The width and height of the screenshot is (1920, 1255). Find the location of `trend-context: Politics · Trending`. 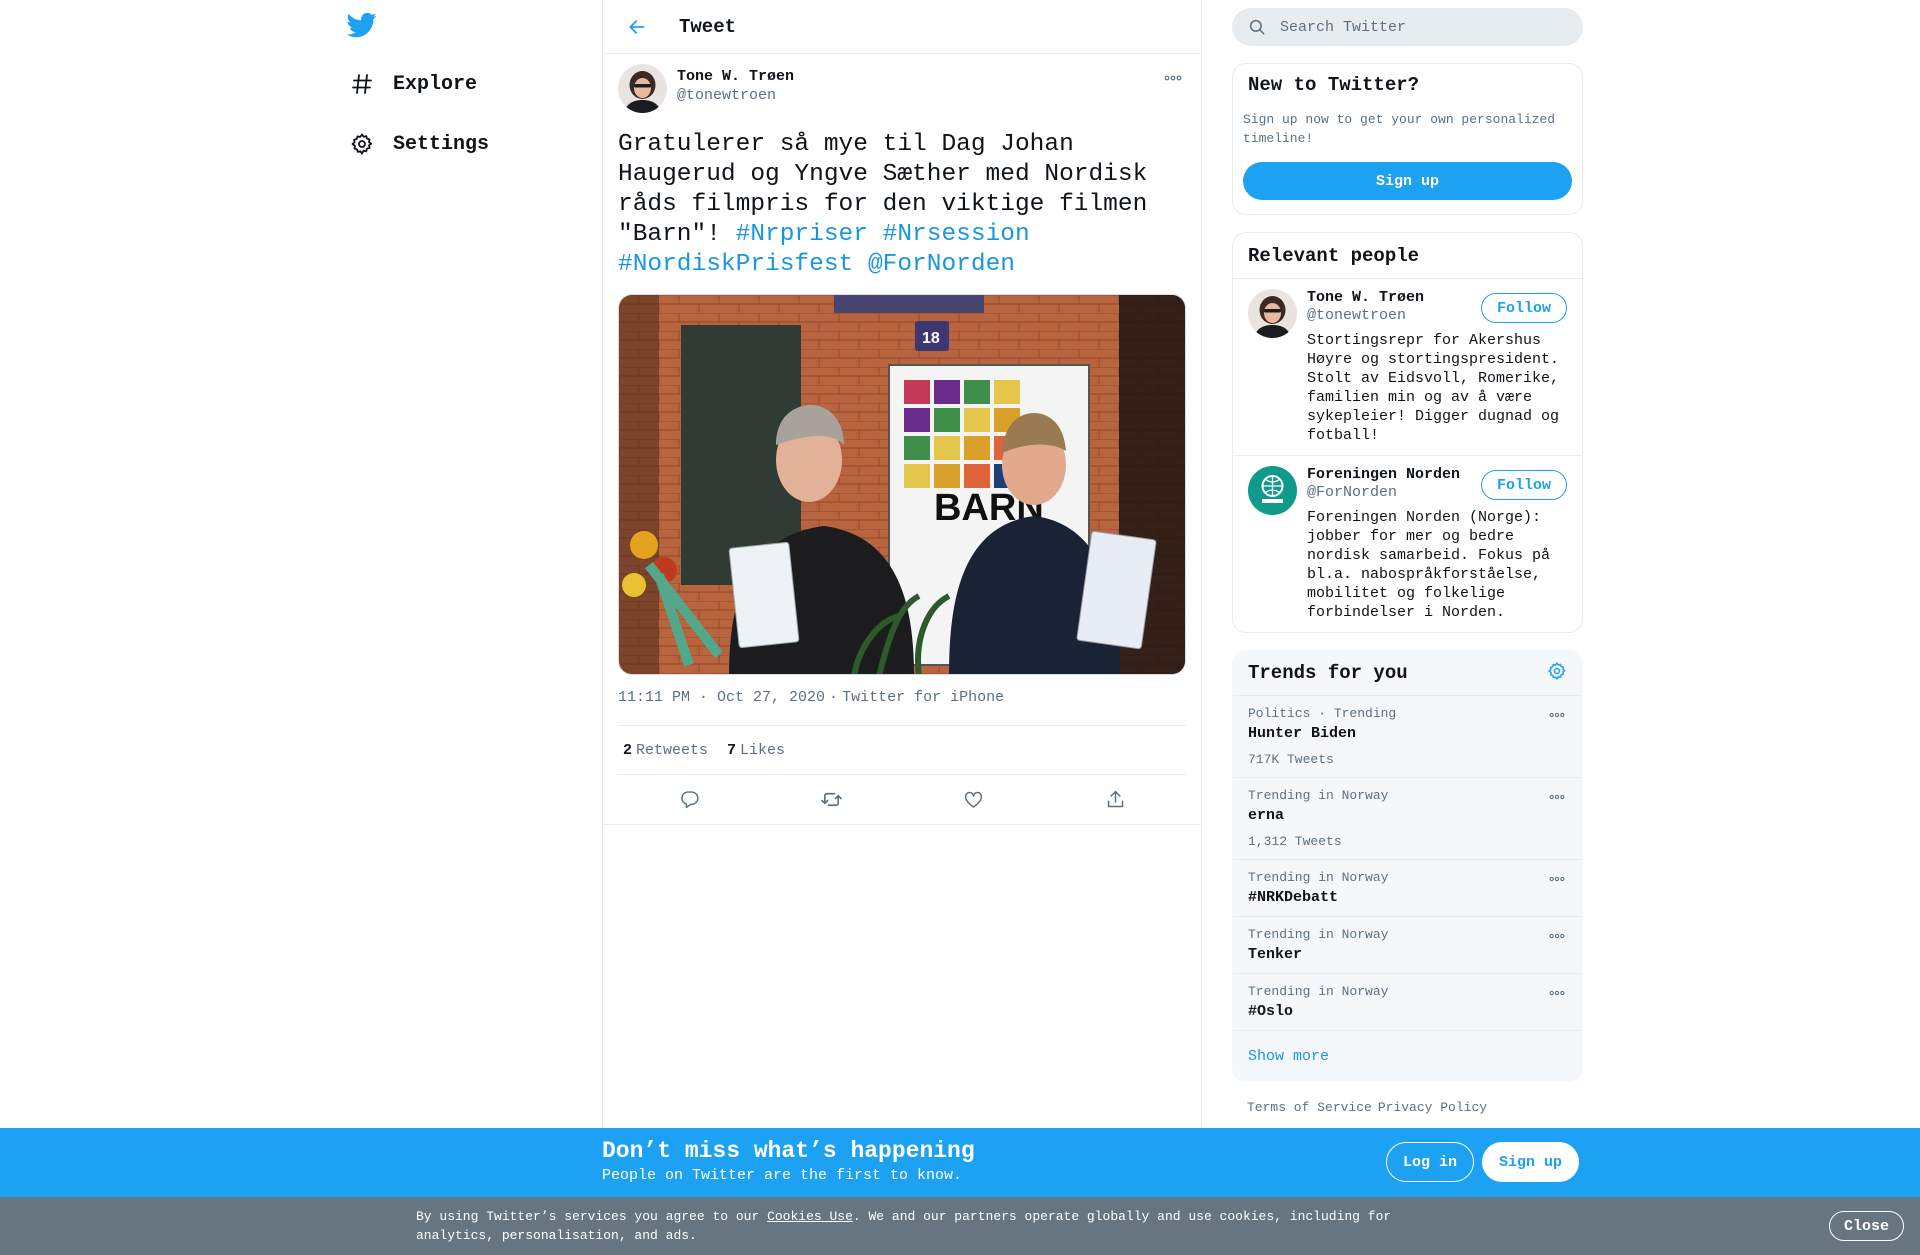

trend-context: Politics · Trending is located at coordinates (1322, 713).